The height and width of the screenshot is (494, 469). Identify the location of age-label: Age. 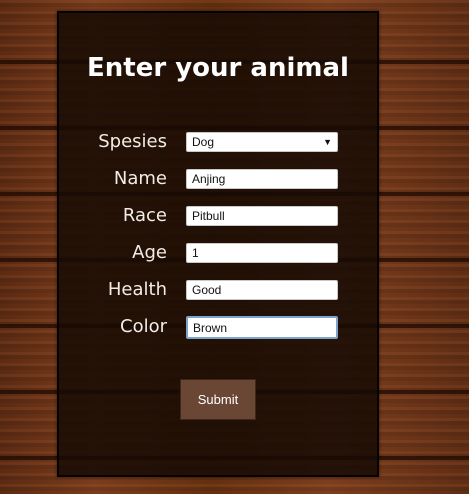
(149, 252).